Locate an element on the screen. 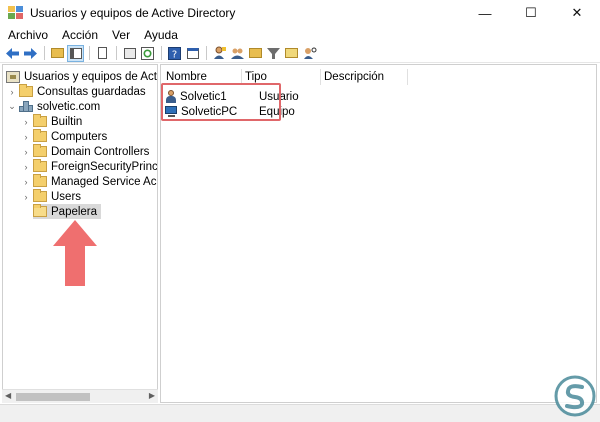 This screenshot has width=600, height=422. menu-bar: Archivo Acción Ver Ayuda is located at coordinates (300, 35).